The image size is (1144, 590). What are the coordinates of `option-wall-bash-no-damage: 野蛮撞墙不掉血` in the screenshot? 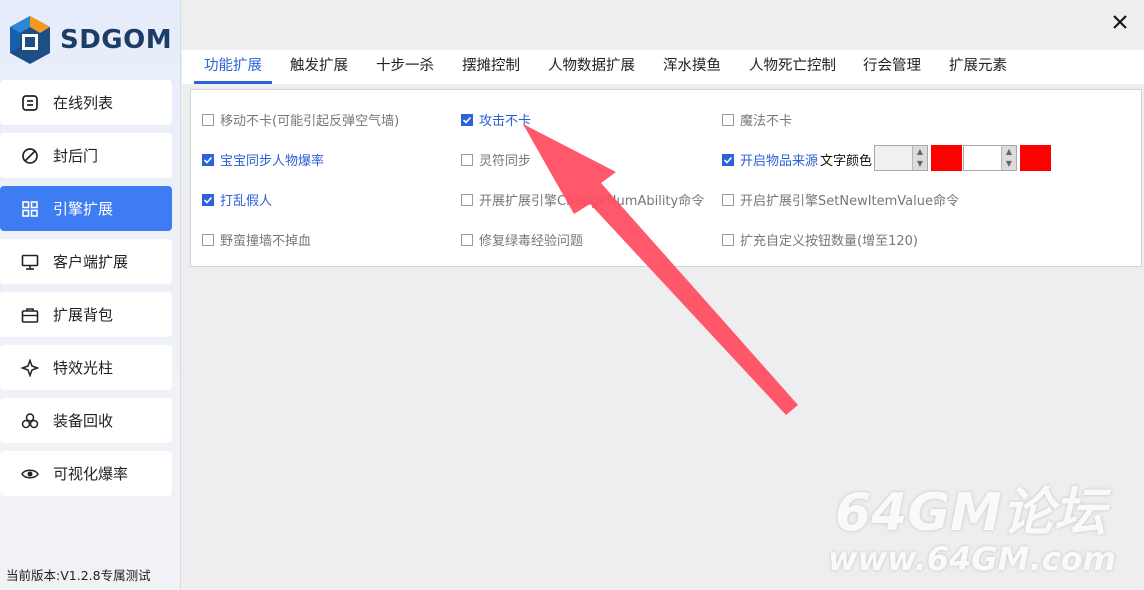 It's located at (256, 239).